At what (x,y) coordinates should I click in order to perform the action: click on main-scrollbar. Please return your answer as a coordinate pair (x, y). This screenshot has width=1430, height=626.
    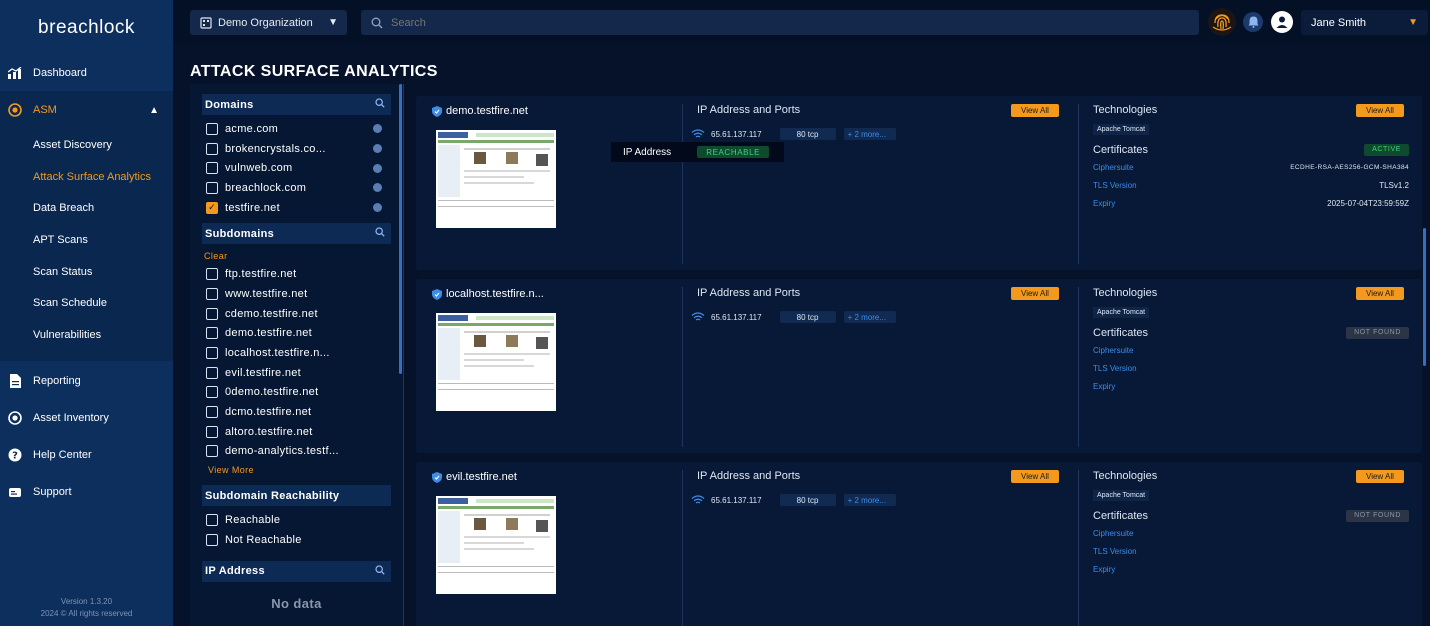
    Looking at the image, I should click on (1424, 297).